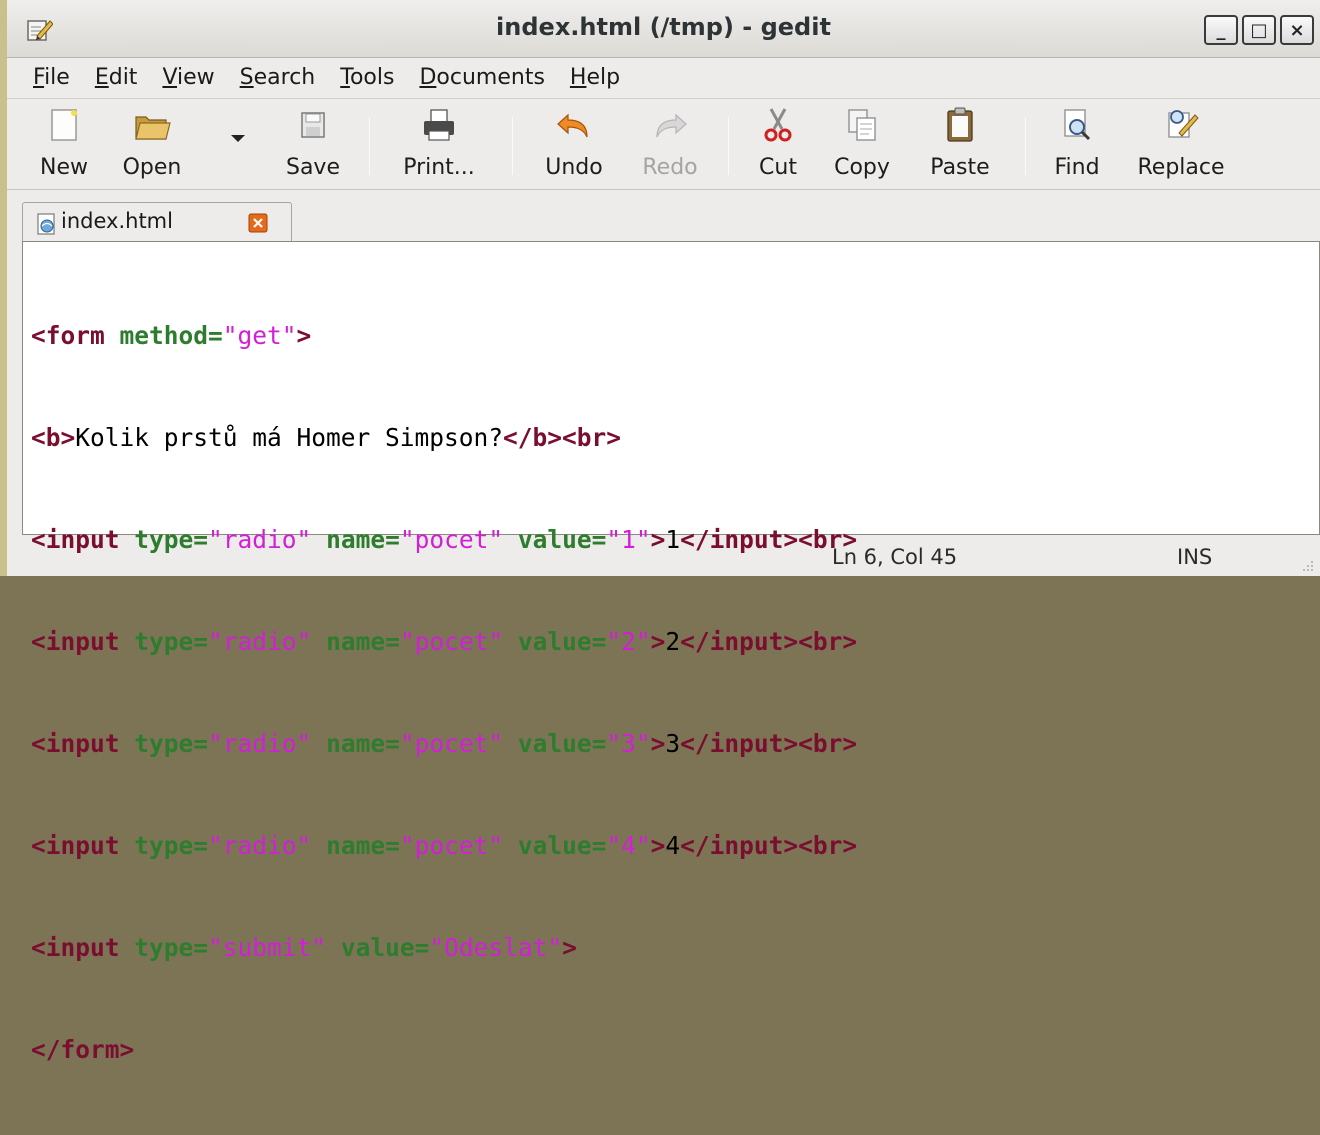  What do you see at coordinates (289, 437) in the screenshot?
I see `code-text: Kolik prstů má Homer Simpson?` at bounding box center [289, 437].